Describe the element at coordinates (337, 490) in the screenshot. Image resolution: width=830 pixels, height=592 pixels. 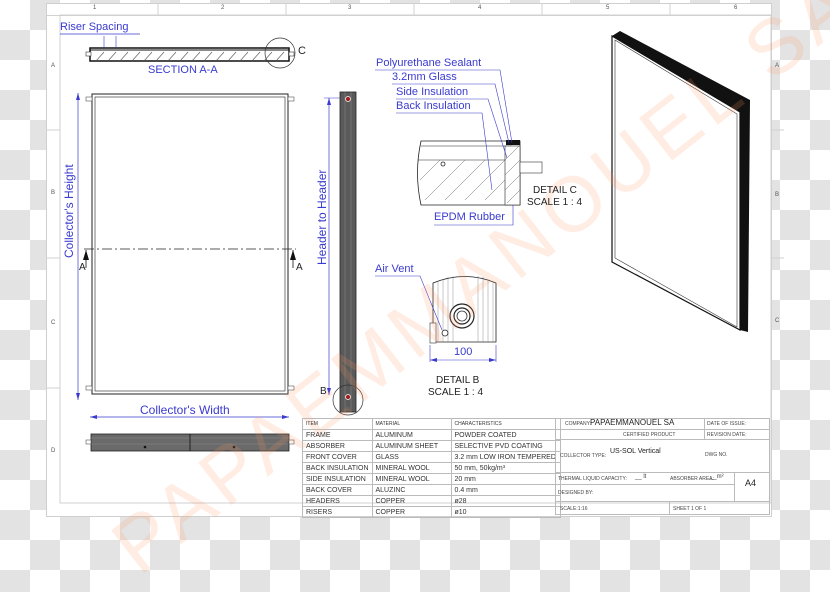
I see `bom-item: BACK COVER` at that location.